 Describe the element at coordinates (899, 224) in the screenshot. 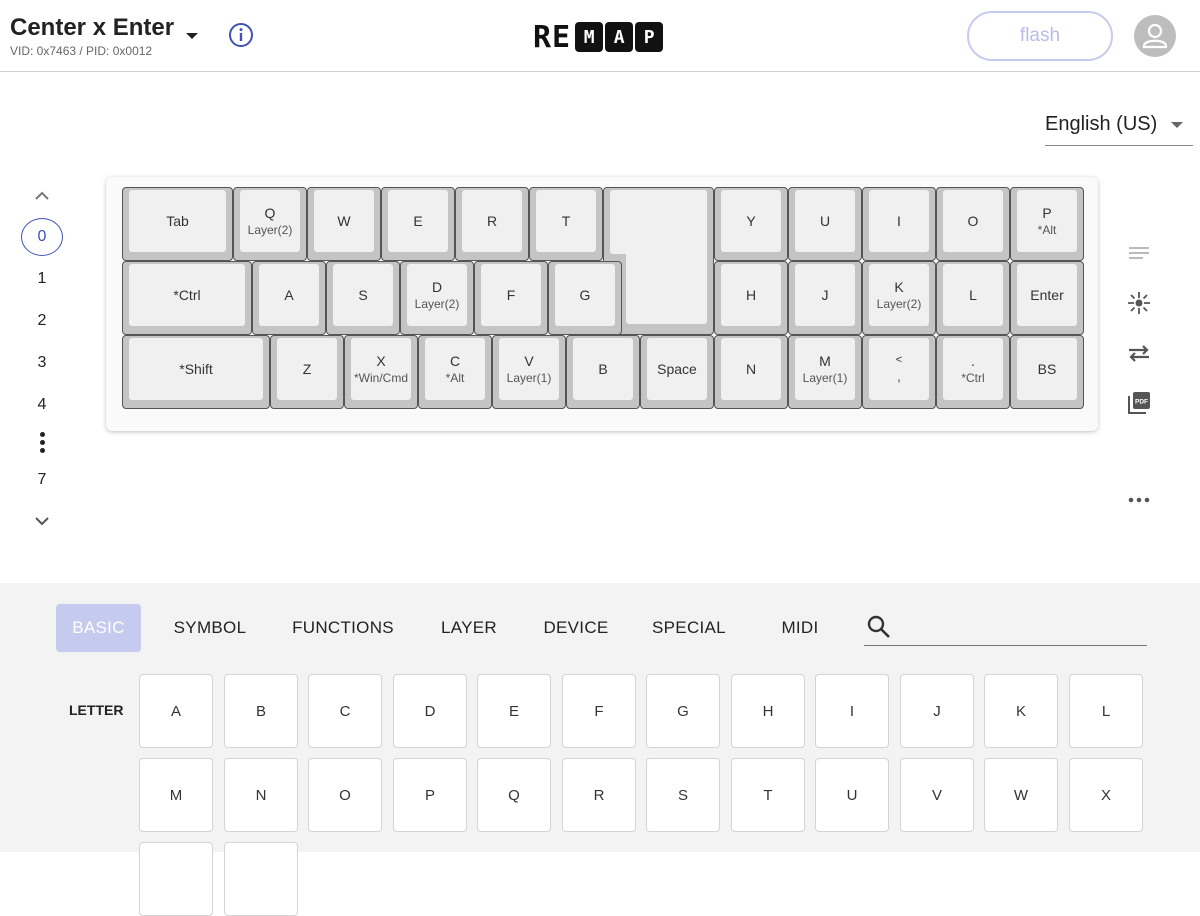

I see `key-i: I` at that location.